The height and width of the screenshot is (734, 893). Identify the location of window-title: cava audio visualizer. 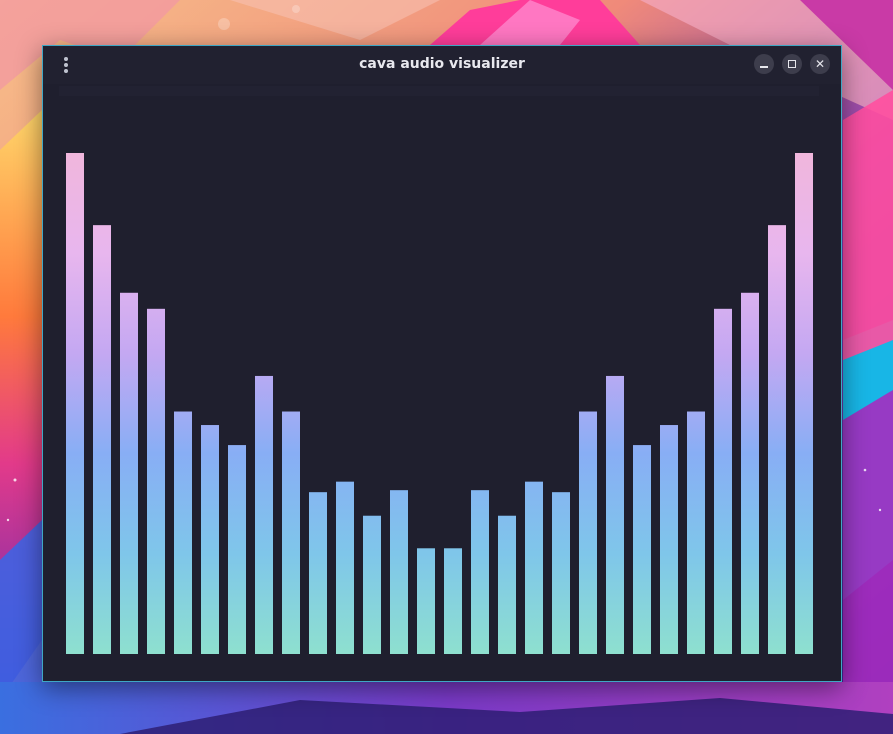
(442, 64).